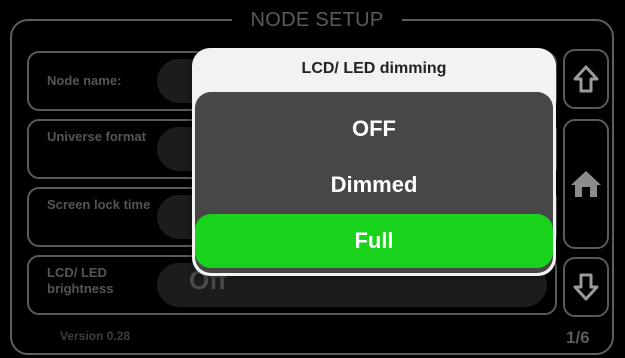 Image resolution: width=625 pixels, height=358 pixels. What do you see at coordinates (317, 20) in the screenshot?
I see `page-title: NODE SETUP` at bounding box center [317, 20].